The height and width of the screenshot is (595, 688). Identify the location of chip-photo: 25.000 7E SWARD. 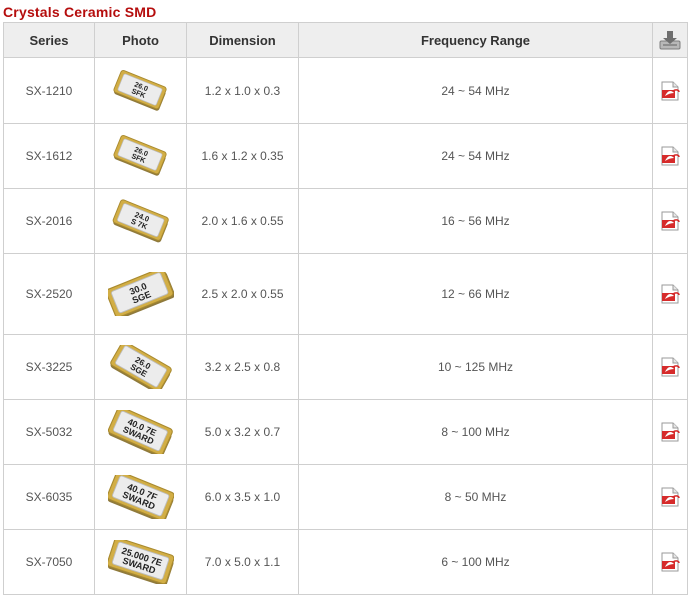
(140, 562).